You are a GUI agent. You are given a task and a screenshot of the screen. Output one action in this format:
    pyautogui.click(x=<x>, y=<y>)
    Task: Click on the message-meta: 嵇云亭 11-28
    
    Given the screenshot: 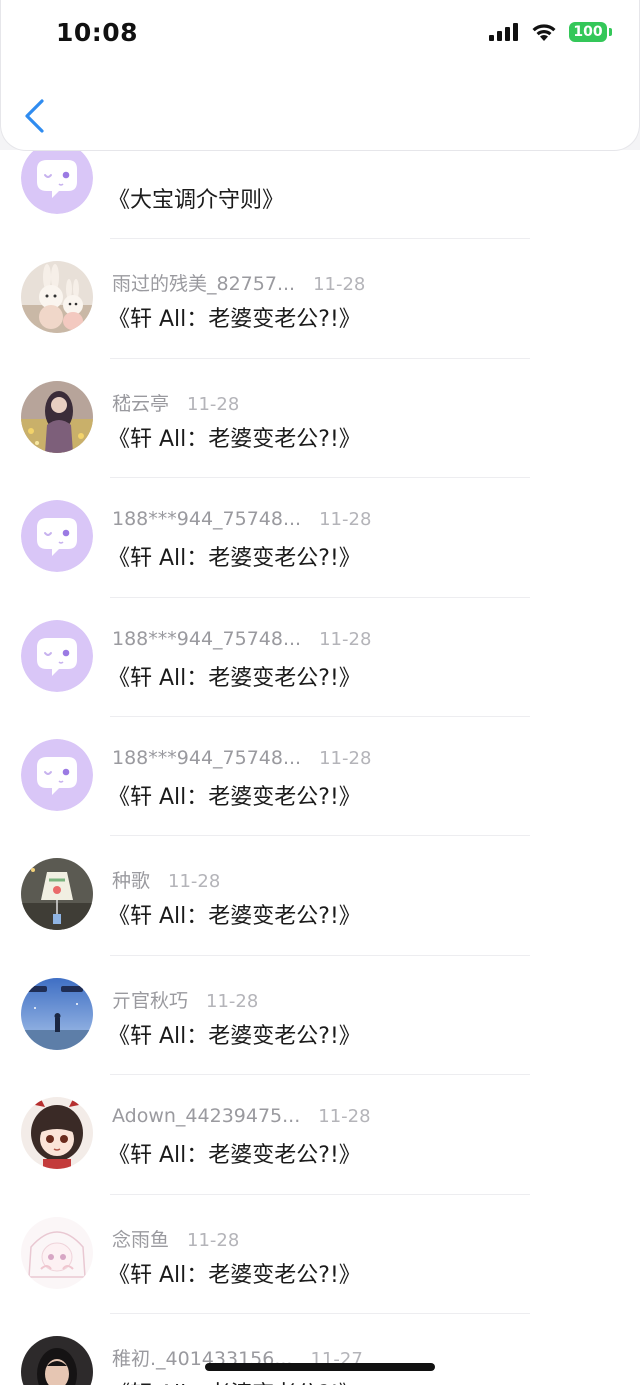 What is the action you would take?
    pyautogui.click(x=175, y=402)
    